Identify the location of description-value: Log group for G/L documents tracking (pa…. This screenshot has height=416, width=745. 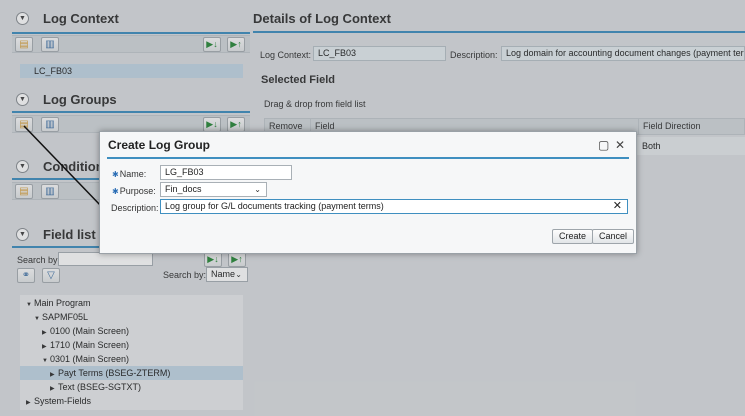
(274, 206).